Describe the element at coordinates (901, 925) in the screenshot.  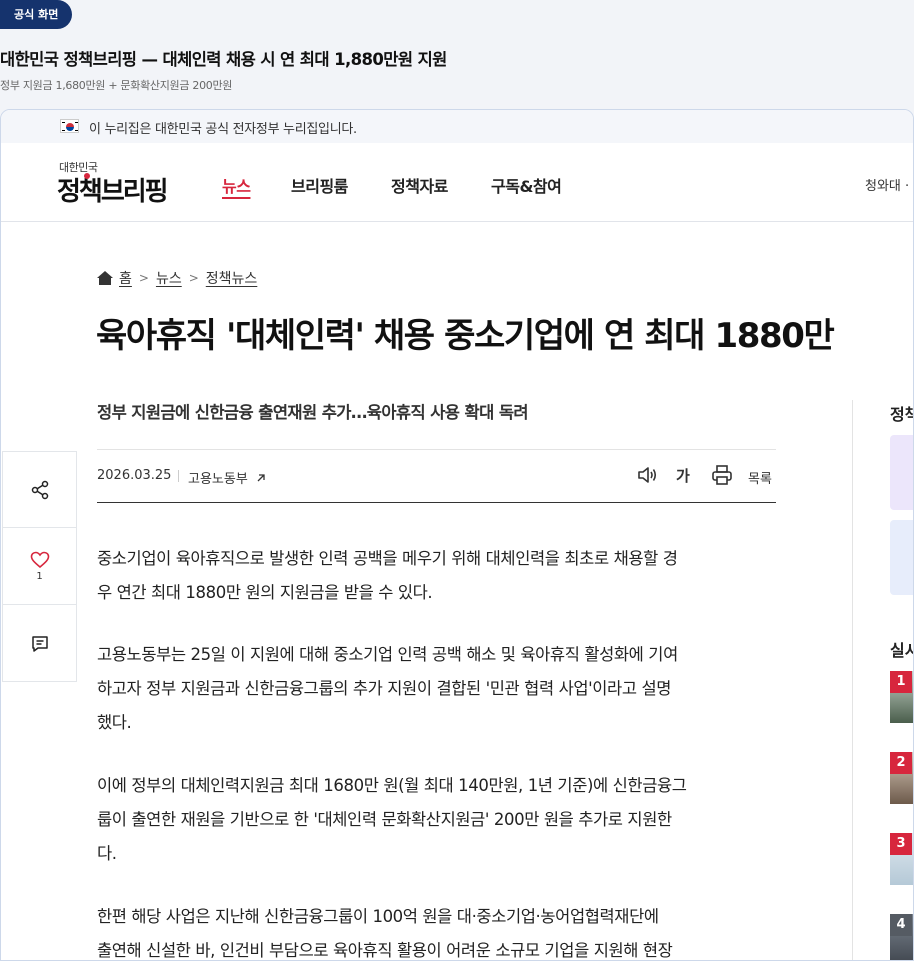
I see `rank-number: 4` at that location.